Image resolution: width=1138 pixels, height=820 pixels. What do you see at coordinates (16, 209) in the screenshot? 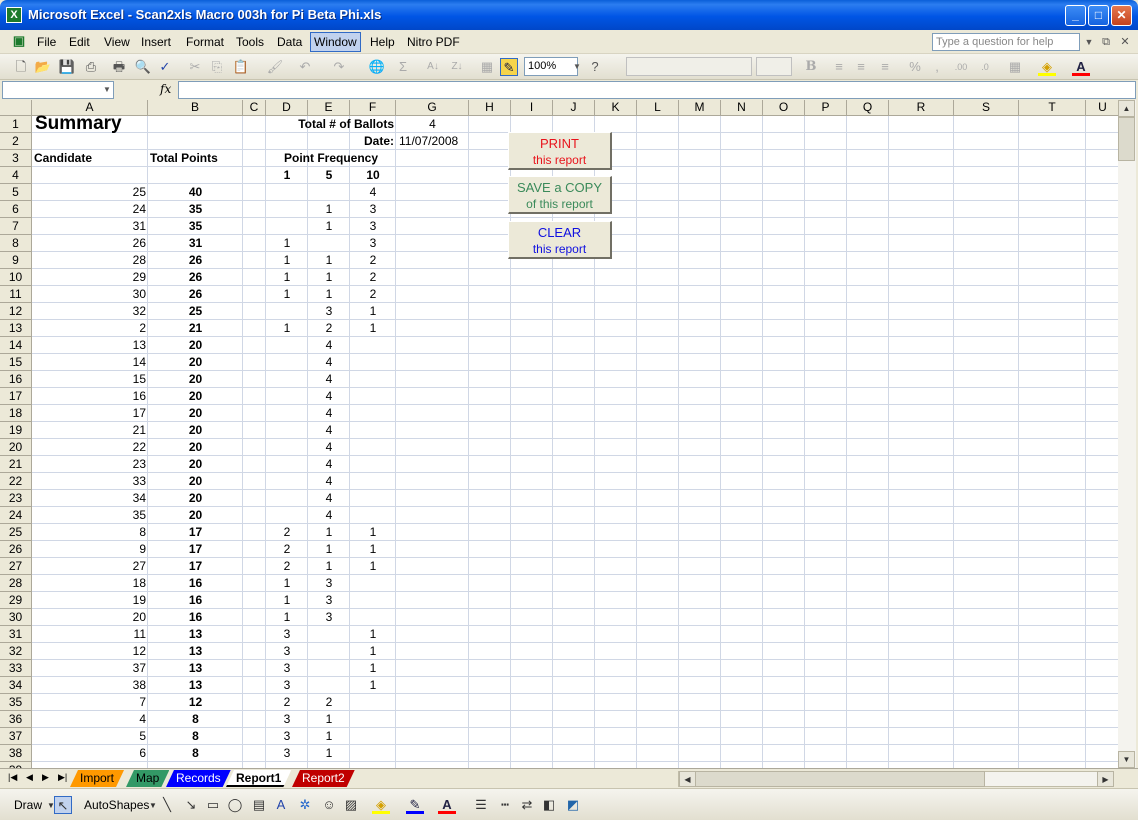
I see `row-header-6: 6` at bounding box center [16, 209].